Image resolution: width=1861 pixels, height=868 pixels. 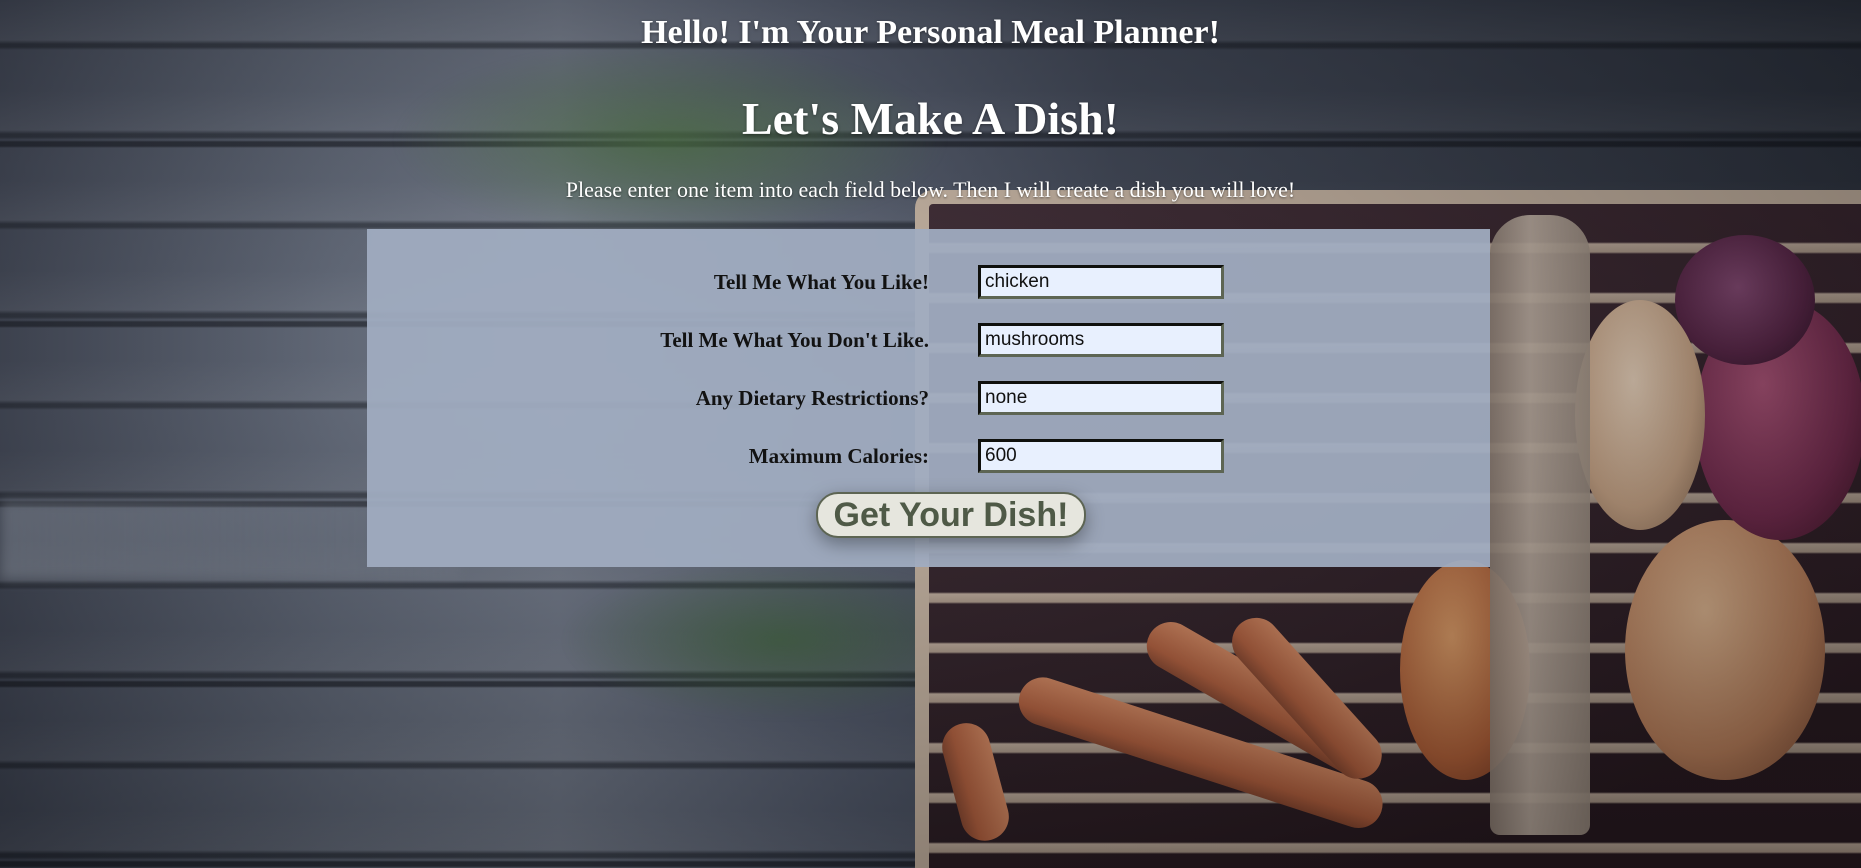 I want to click on get-your-dish-button: Get Your Dish!, so click(x=951, y=515).